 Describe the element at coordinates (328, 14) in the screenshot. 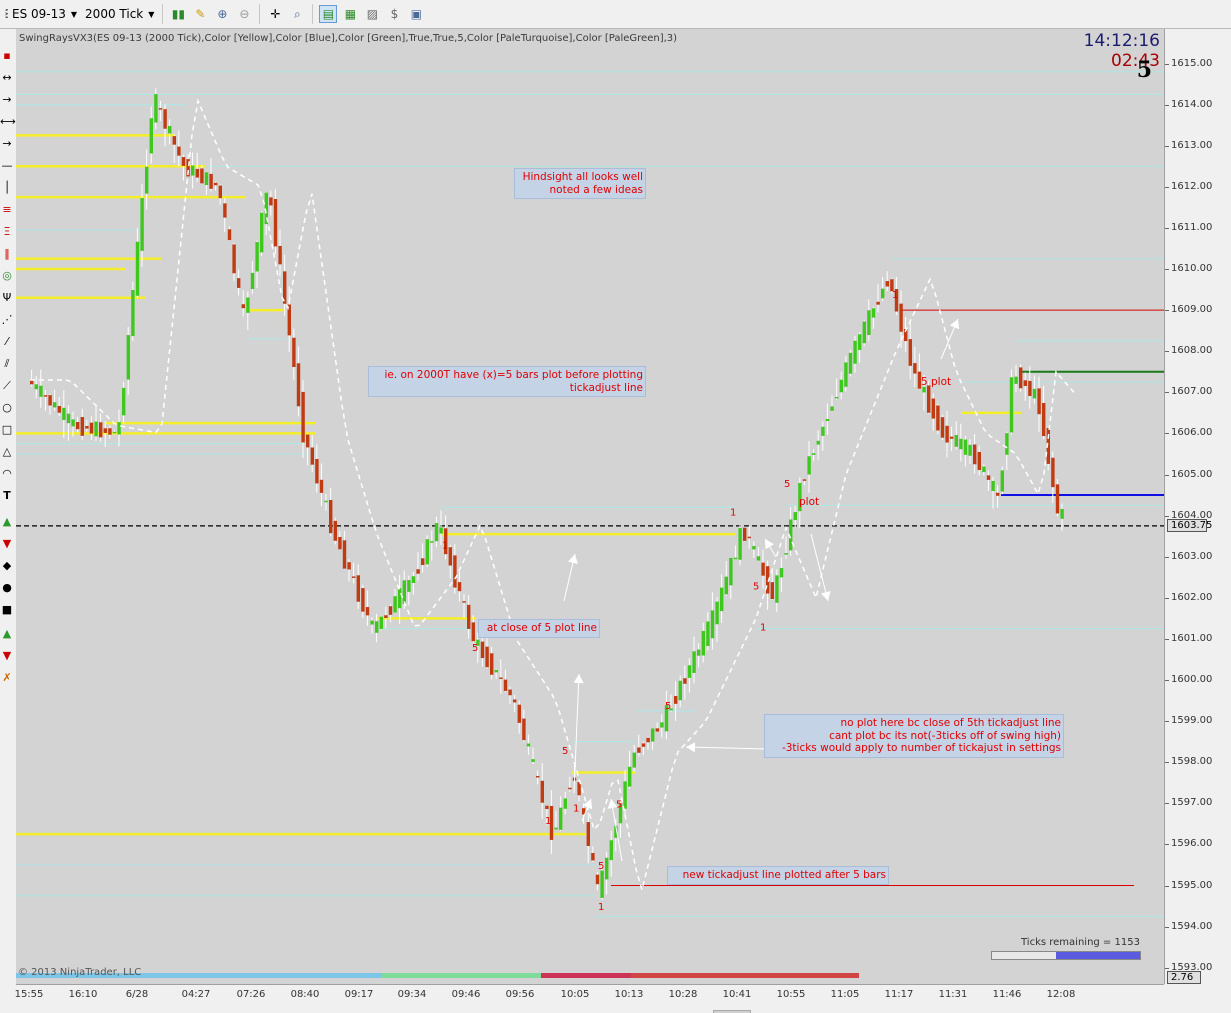

I see `indicators-icon: ▤` at that location.